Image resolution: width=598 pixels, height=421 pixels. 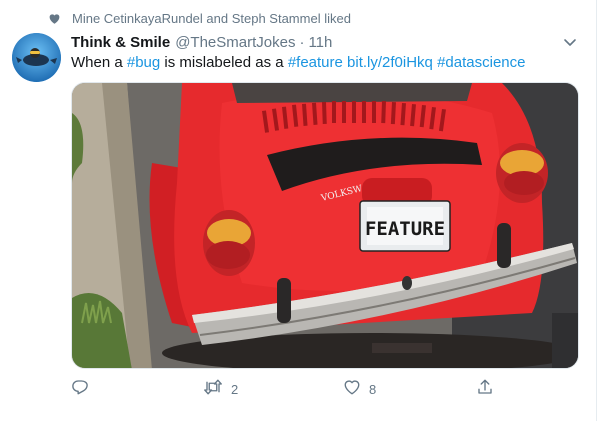 What do you see at coordinates (373, 389) in the screenshot?
I see `like-count: 8` at bounding box center [373, 389].